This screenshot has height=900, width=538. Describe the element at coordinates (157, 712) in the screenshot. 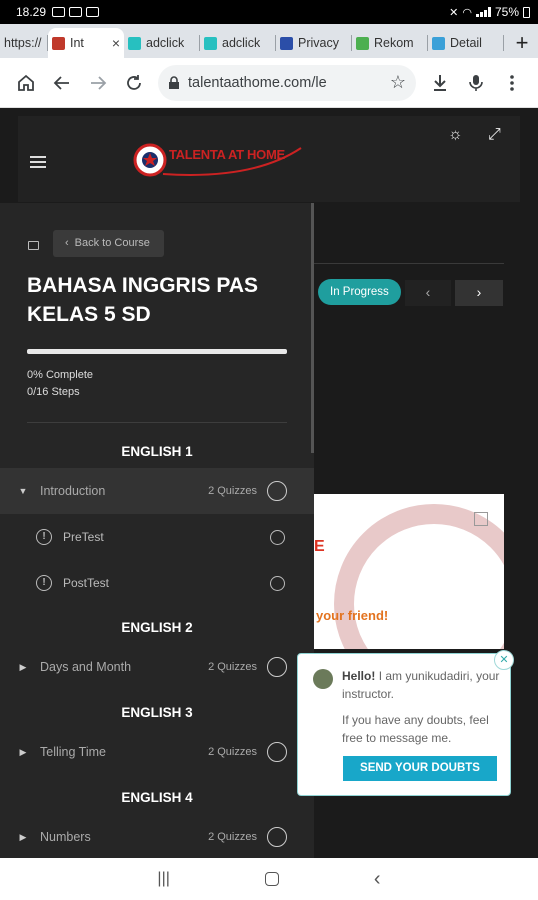

I see `section-heading: ENGLISH 3` at that location.